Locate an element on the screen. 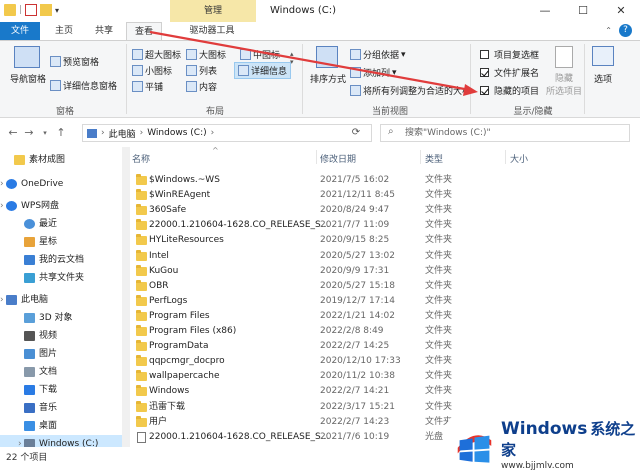  file-name: Program Files is located at coordinates (179, 315).